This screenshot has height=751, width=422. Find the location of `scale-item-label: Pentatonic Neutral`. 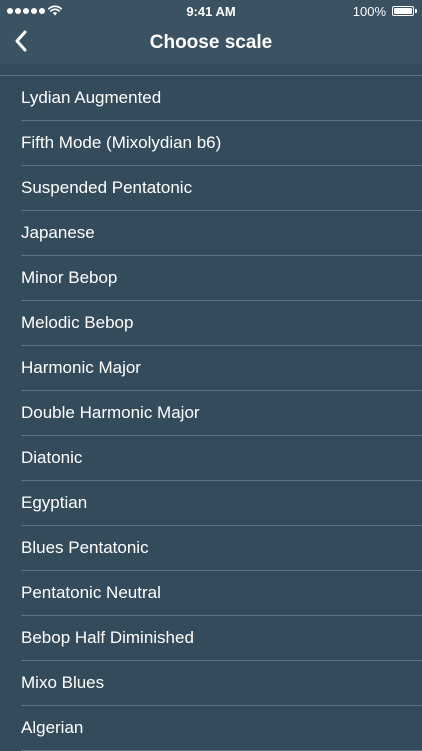

scale-item-label: Pentatonic Neutral is located at coordinates (91, 592).